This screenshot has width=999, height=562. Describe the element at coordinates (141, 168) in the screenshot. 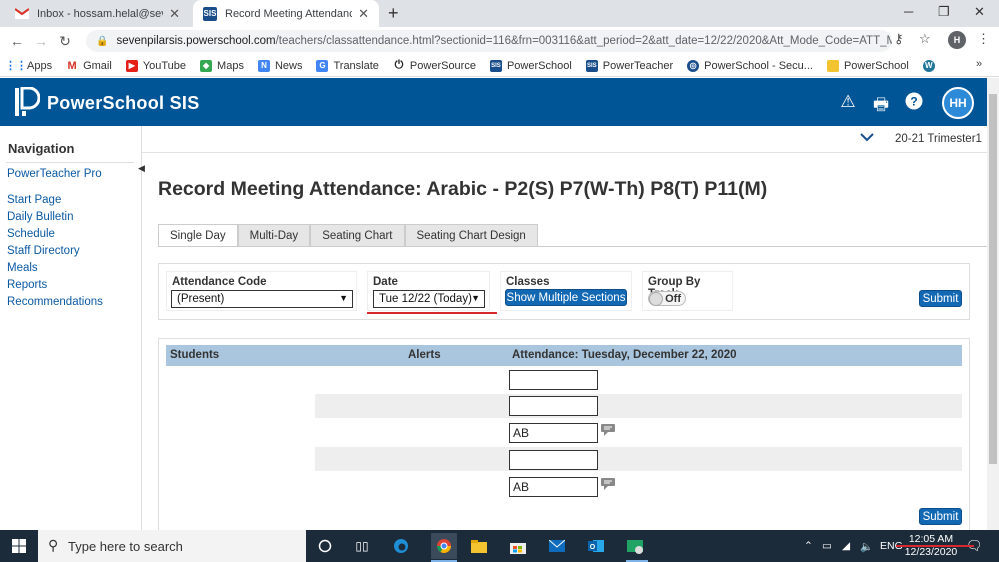

I see `collapse-sidebar-icon: ◀` at that location.